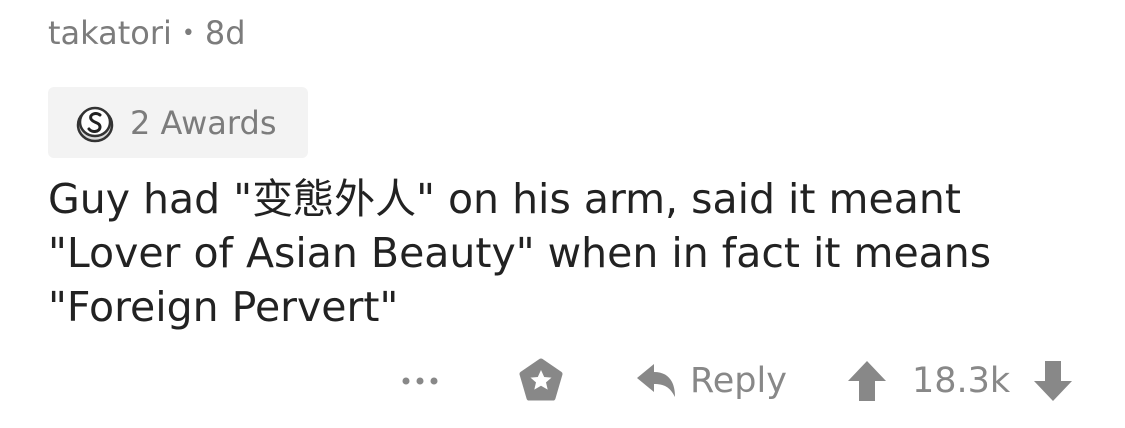  What do you see at coordinates (110, 33) in the screenshot?
I see `author-name: takatori` at bounding box center [110, 33].